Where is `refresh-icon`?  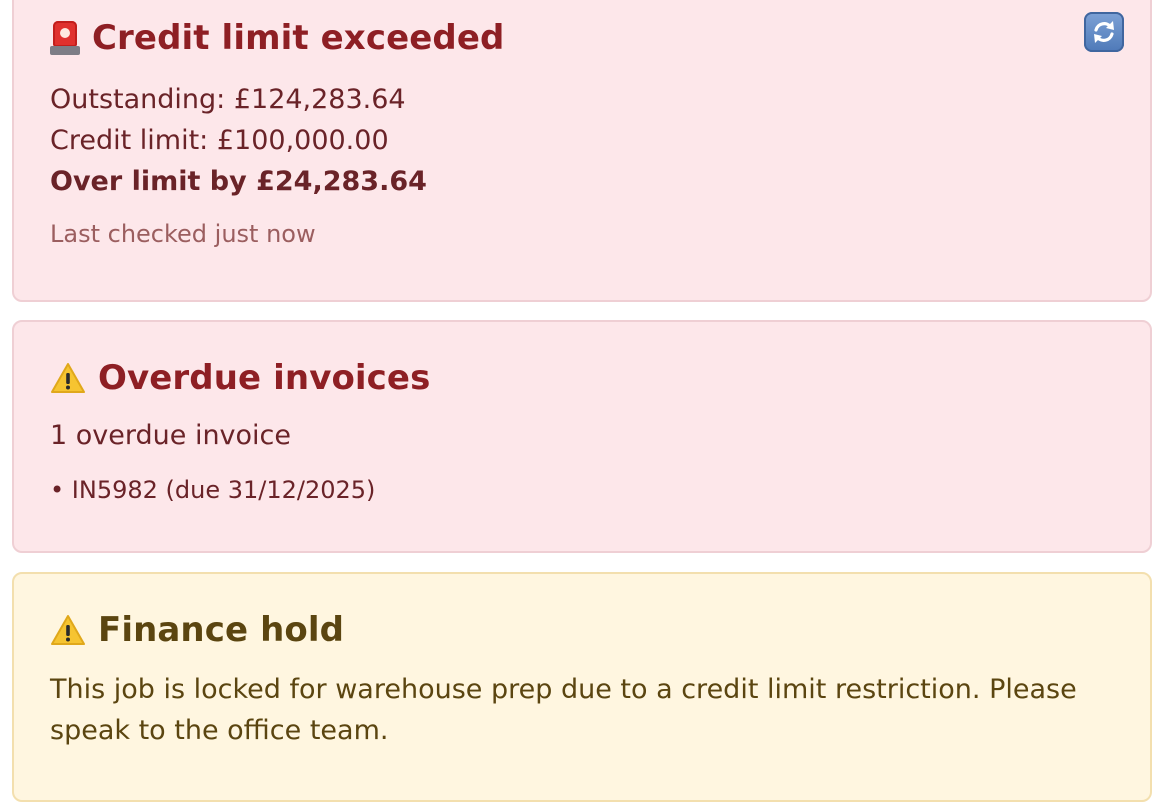 refresh-icon is located at coordinates (1104, 32).